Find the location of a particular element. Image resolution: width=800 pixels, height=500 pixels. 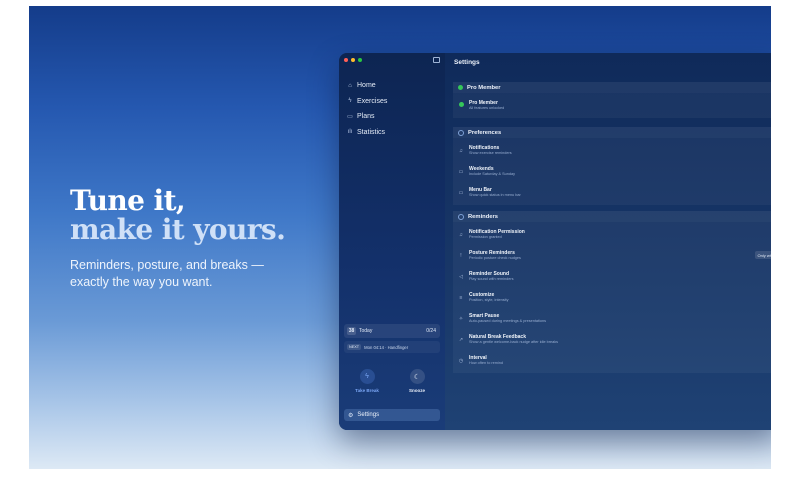

moon-icon: ☾ is located at coordinates (417, 376).